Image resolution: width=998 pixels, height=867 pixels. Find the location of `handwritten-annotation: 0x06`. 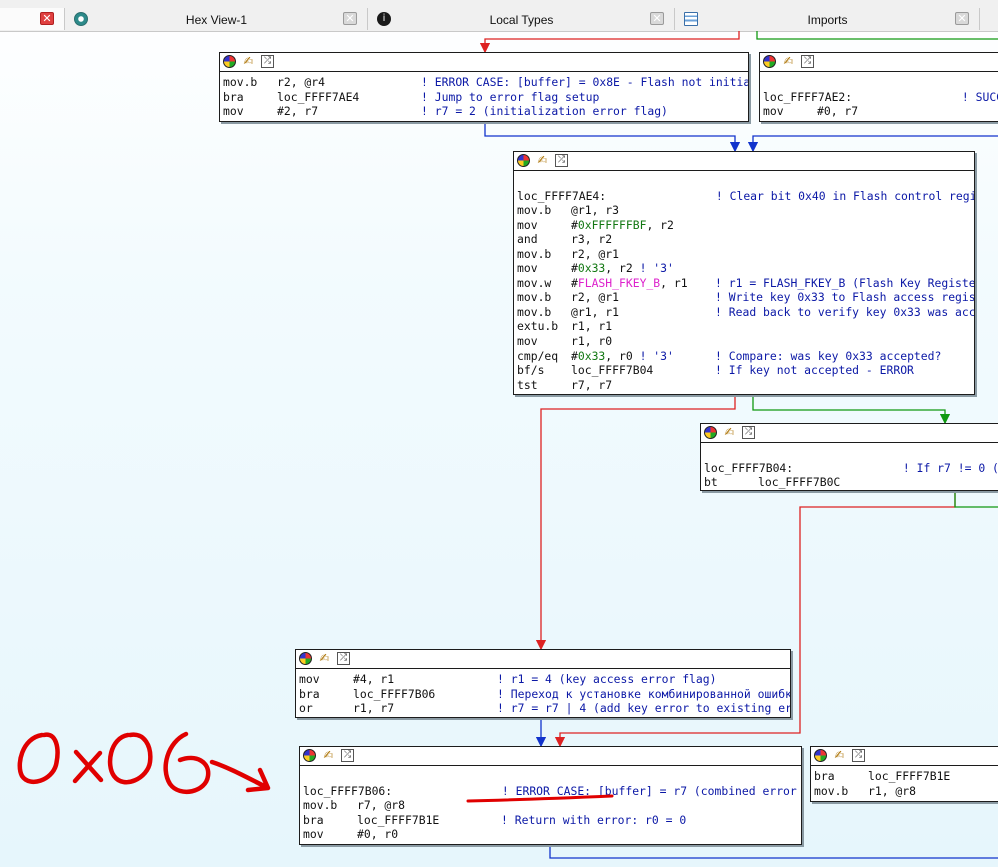

handwritten-annotation: 0x06 is located at coordinates (315, 767).